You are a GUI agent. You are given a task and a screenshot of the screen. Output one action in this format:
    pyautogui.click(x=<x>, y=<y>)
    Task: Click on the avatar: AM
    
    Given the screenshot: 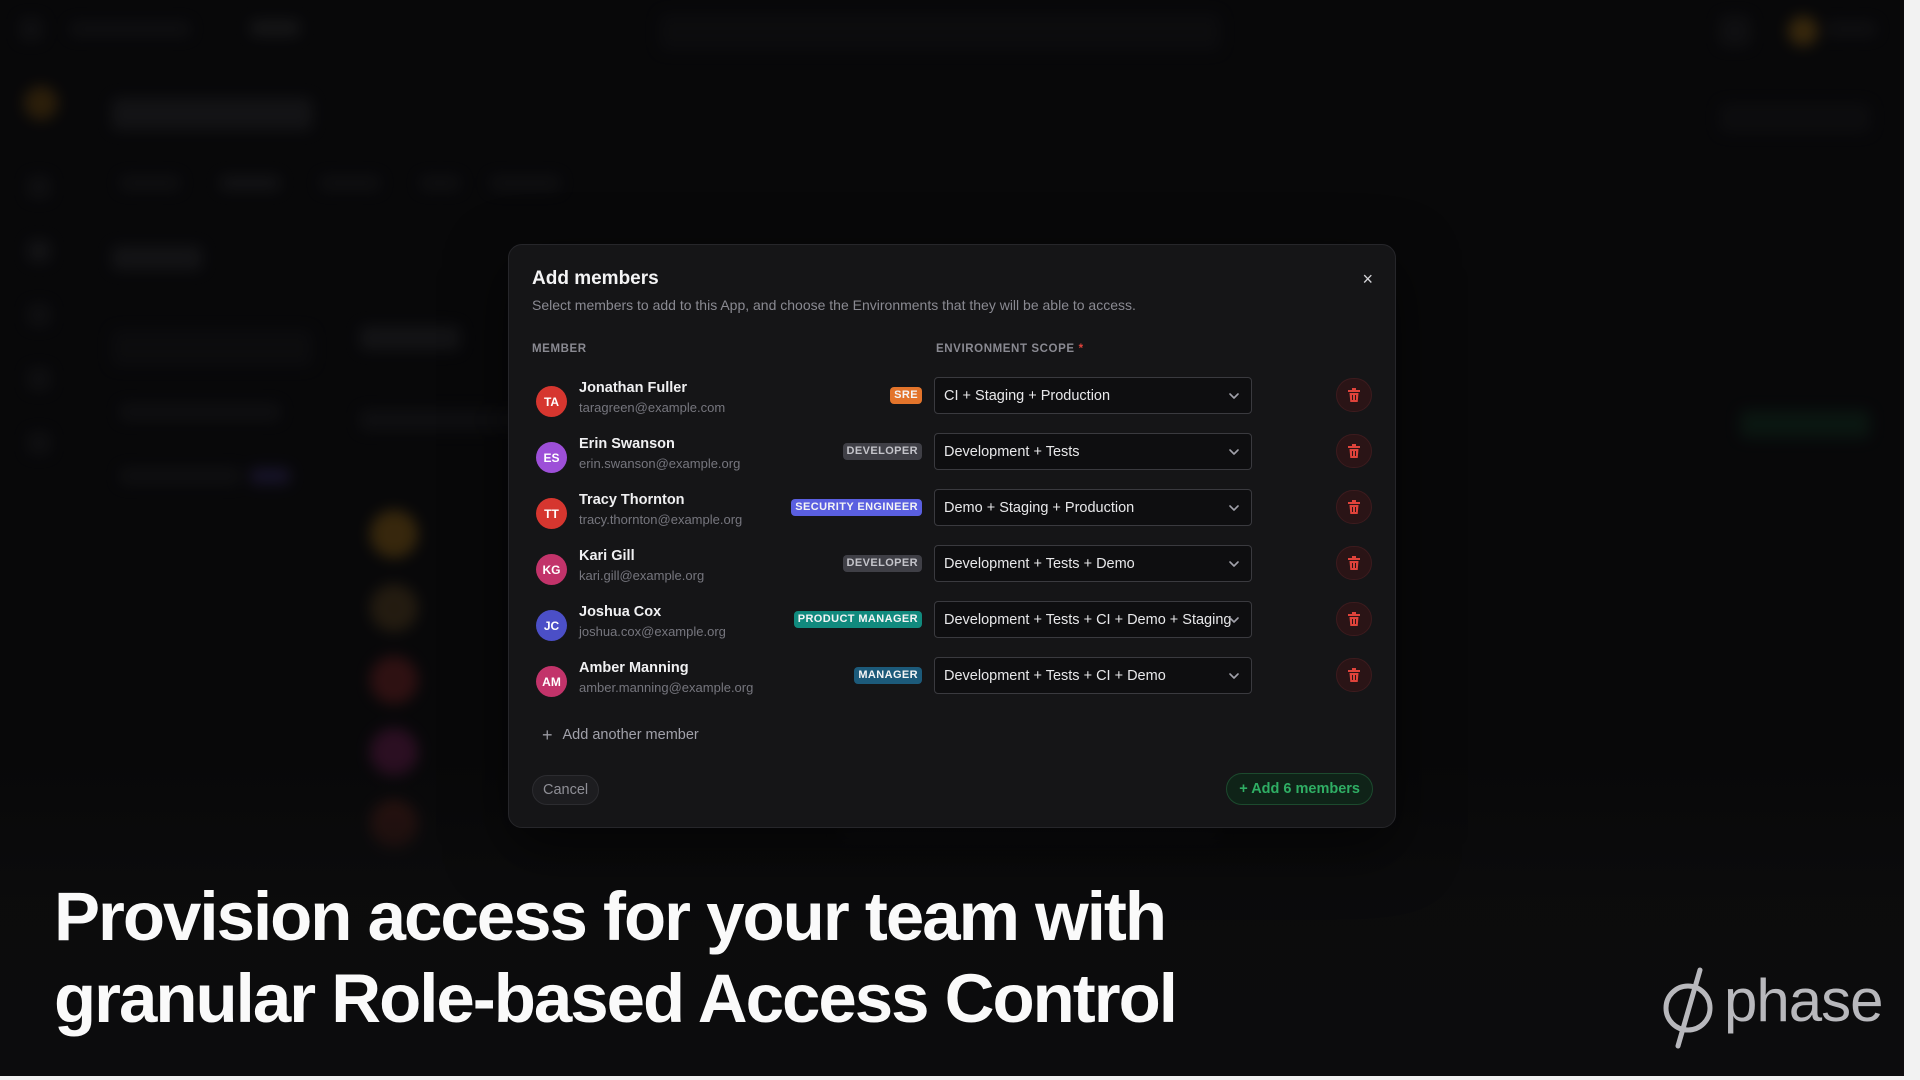 What is the action you would take?
    pyautogui.click(x=551, y=681)
    